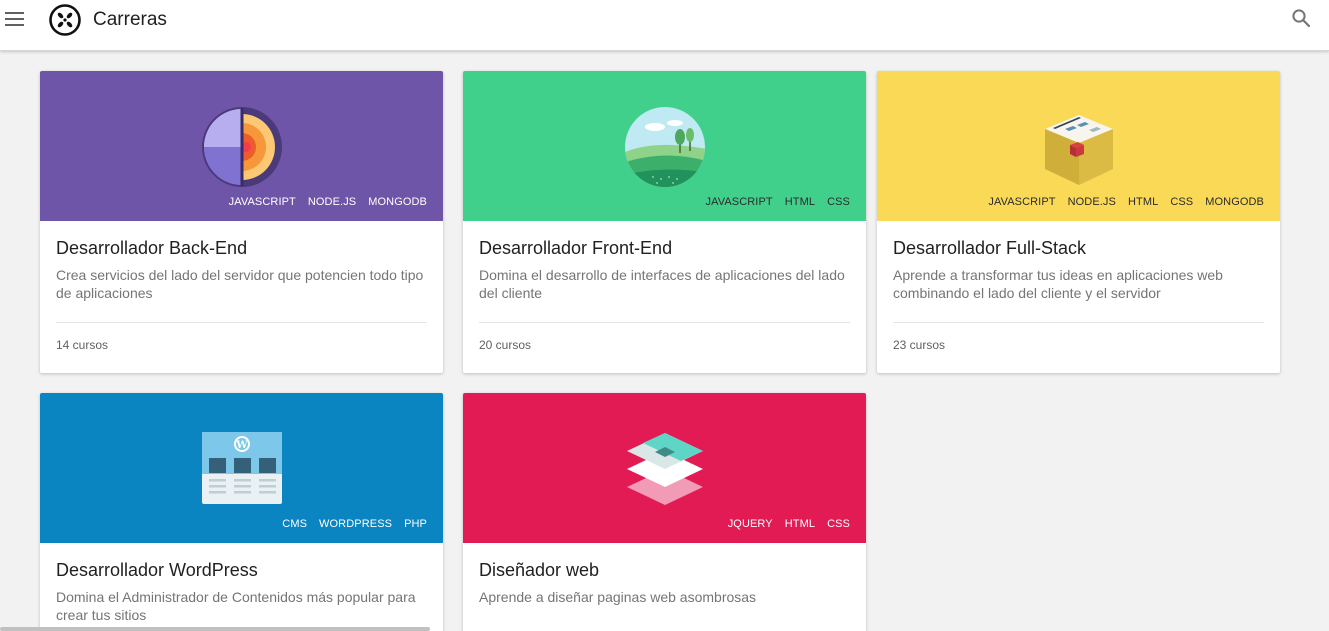  What do you see at coordinates (919, 345) in the screenshot?
I see `course-count: 23 cursos` at bounding box center [919, 345].